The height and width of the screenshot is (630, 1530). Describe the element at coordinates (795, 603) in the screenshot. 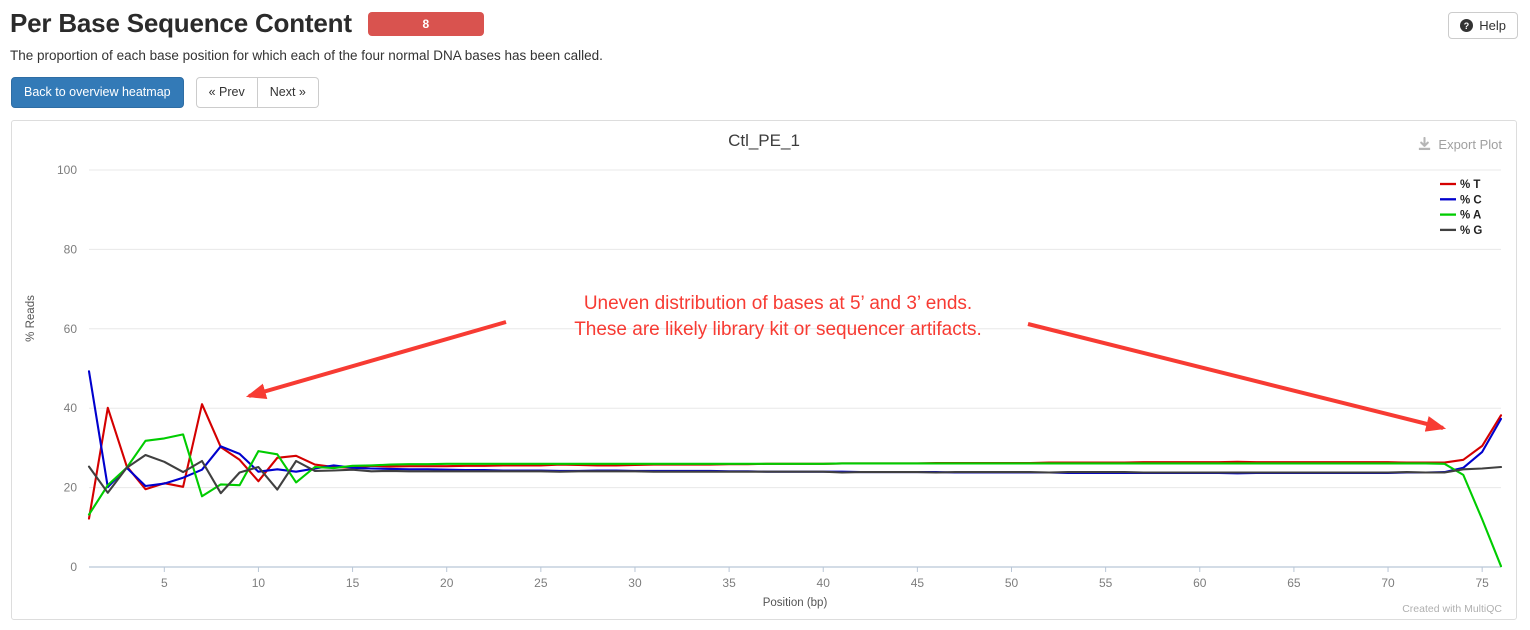

I see `x-axis-title: Position (bp)` at that location.